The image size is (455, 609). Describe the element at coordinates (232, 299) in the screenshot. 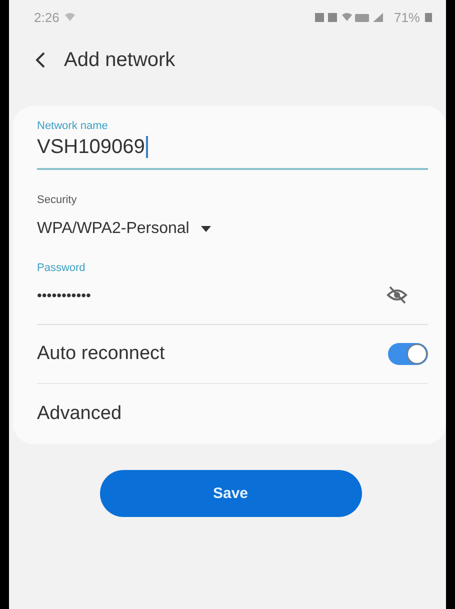

I see `password-field: •••••••••••` at that location.